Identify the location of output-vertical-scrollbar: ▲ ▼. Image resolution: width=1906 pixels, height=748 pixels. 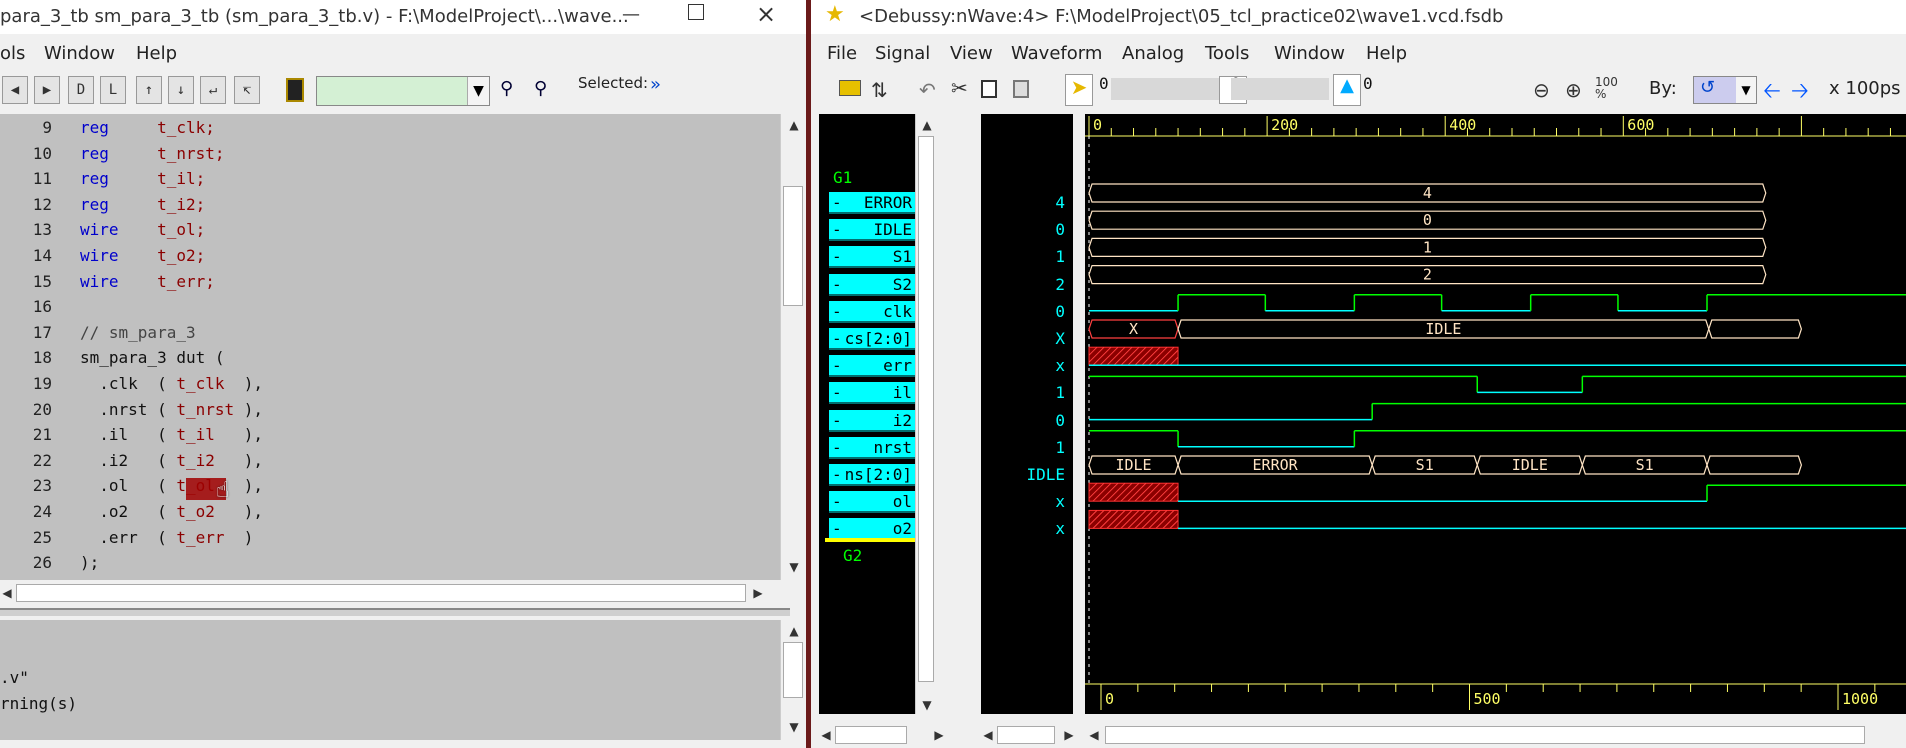
(793, 680).